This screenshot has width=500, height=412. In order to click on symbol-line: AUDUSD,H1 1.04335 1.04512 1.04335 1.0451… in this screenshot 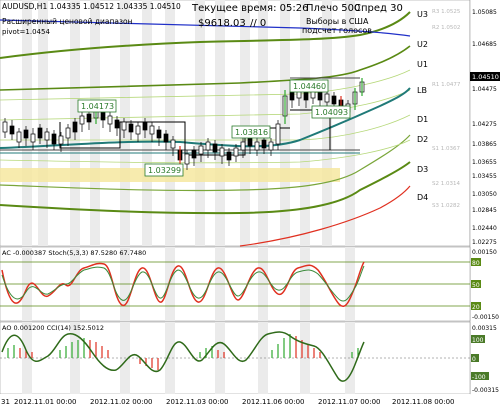, I will do `click(91, 6)`.